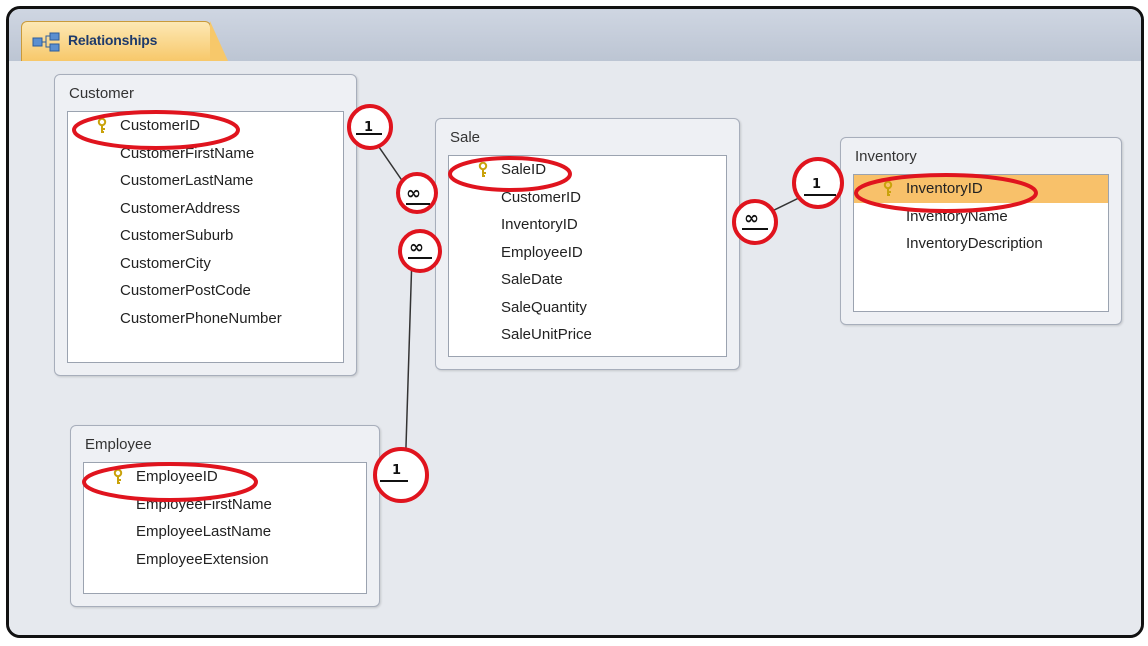  I want to click on field-row: EmployeeFirstName, so click(225, 505).